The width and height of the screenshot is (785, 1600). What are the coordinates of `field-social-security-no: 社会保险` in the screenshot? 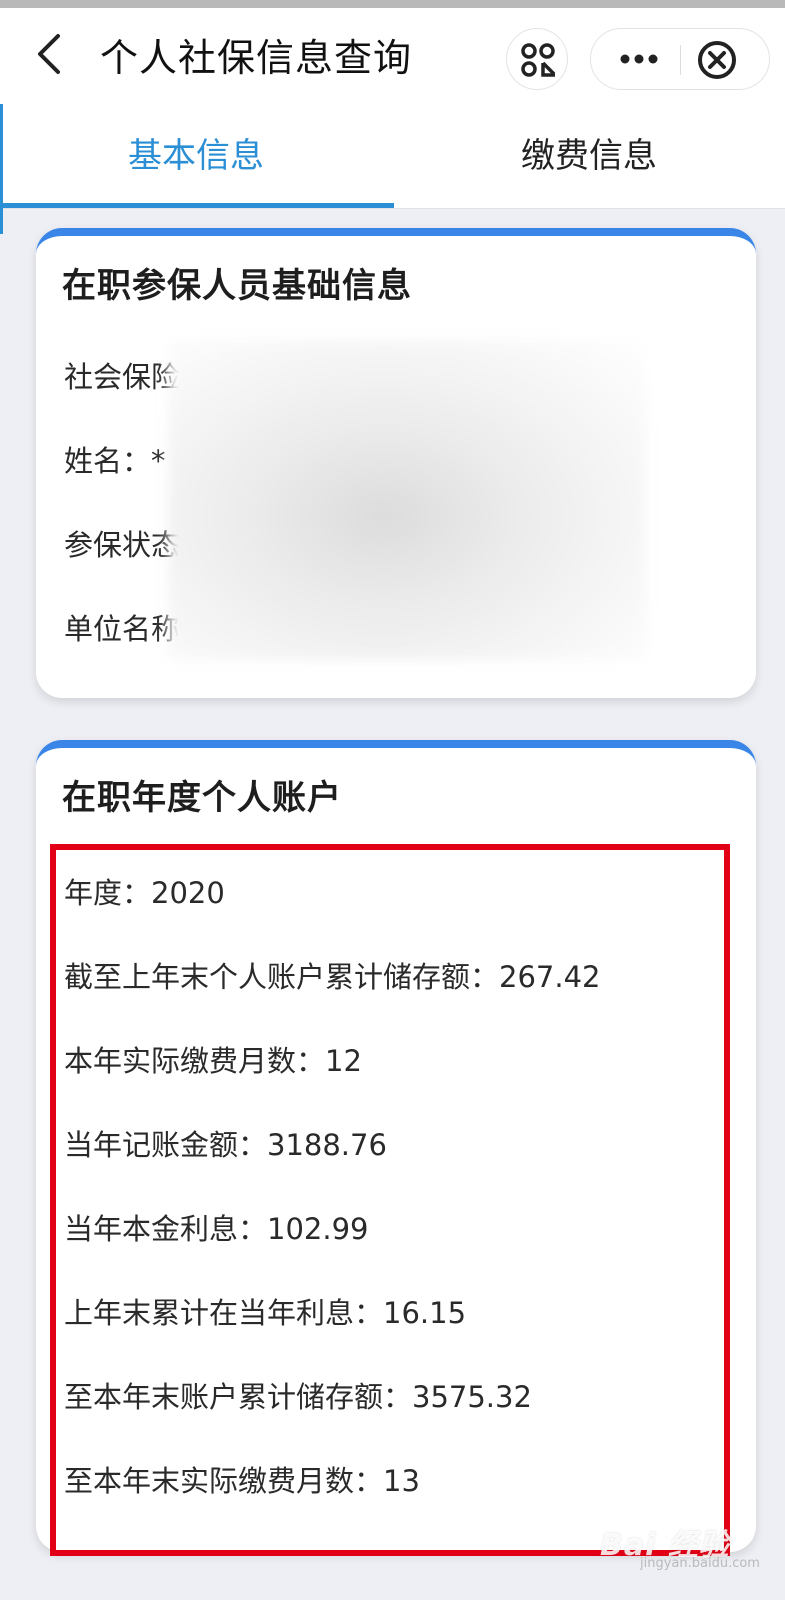 It's located at (122, 377).